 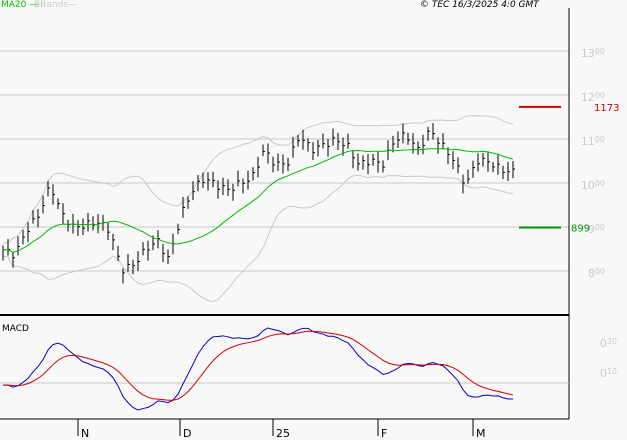 What do you see at coordinates (479, 5) in the screenshot?
I see `copyright: © TEC 16/3/2025 4:0 GMT` at bounding box center [479, 5].